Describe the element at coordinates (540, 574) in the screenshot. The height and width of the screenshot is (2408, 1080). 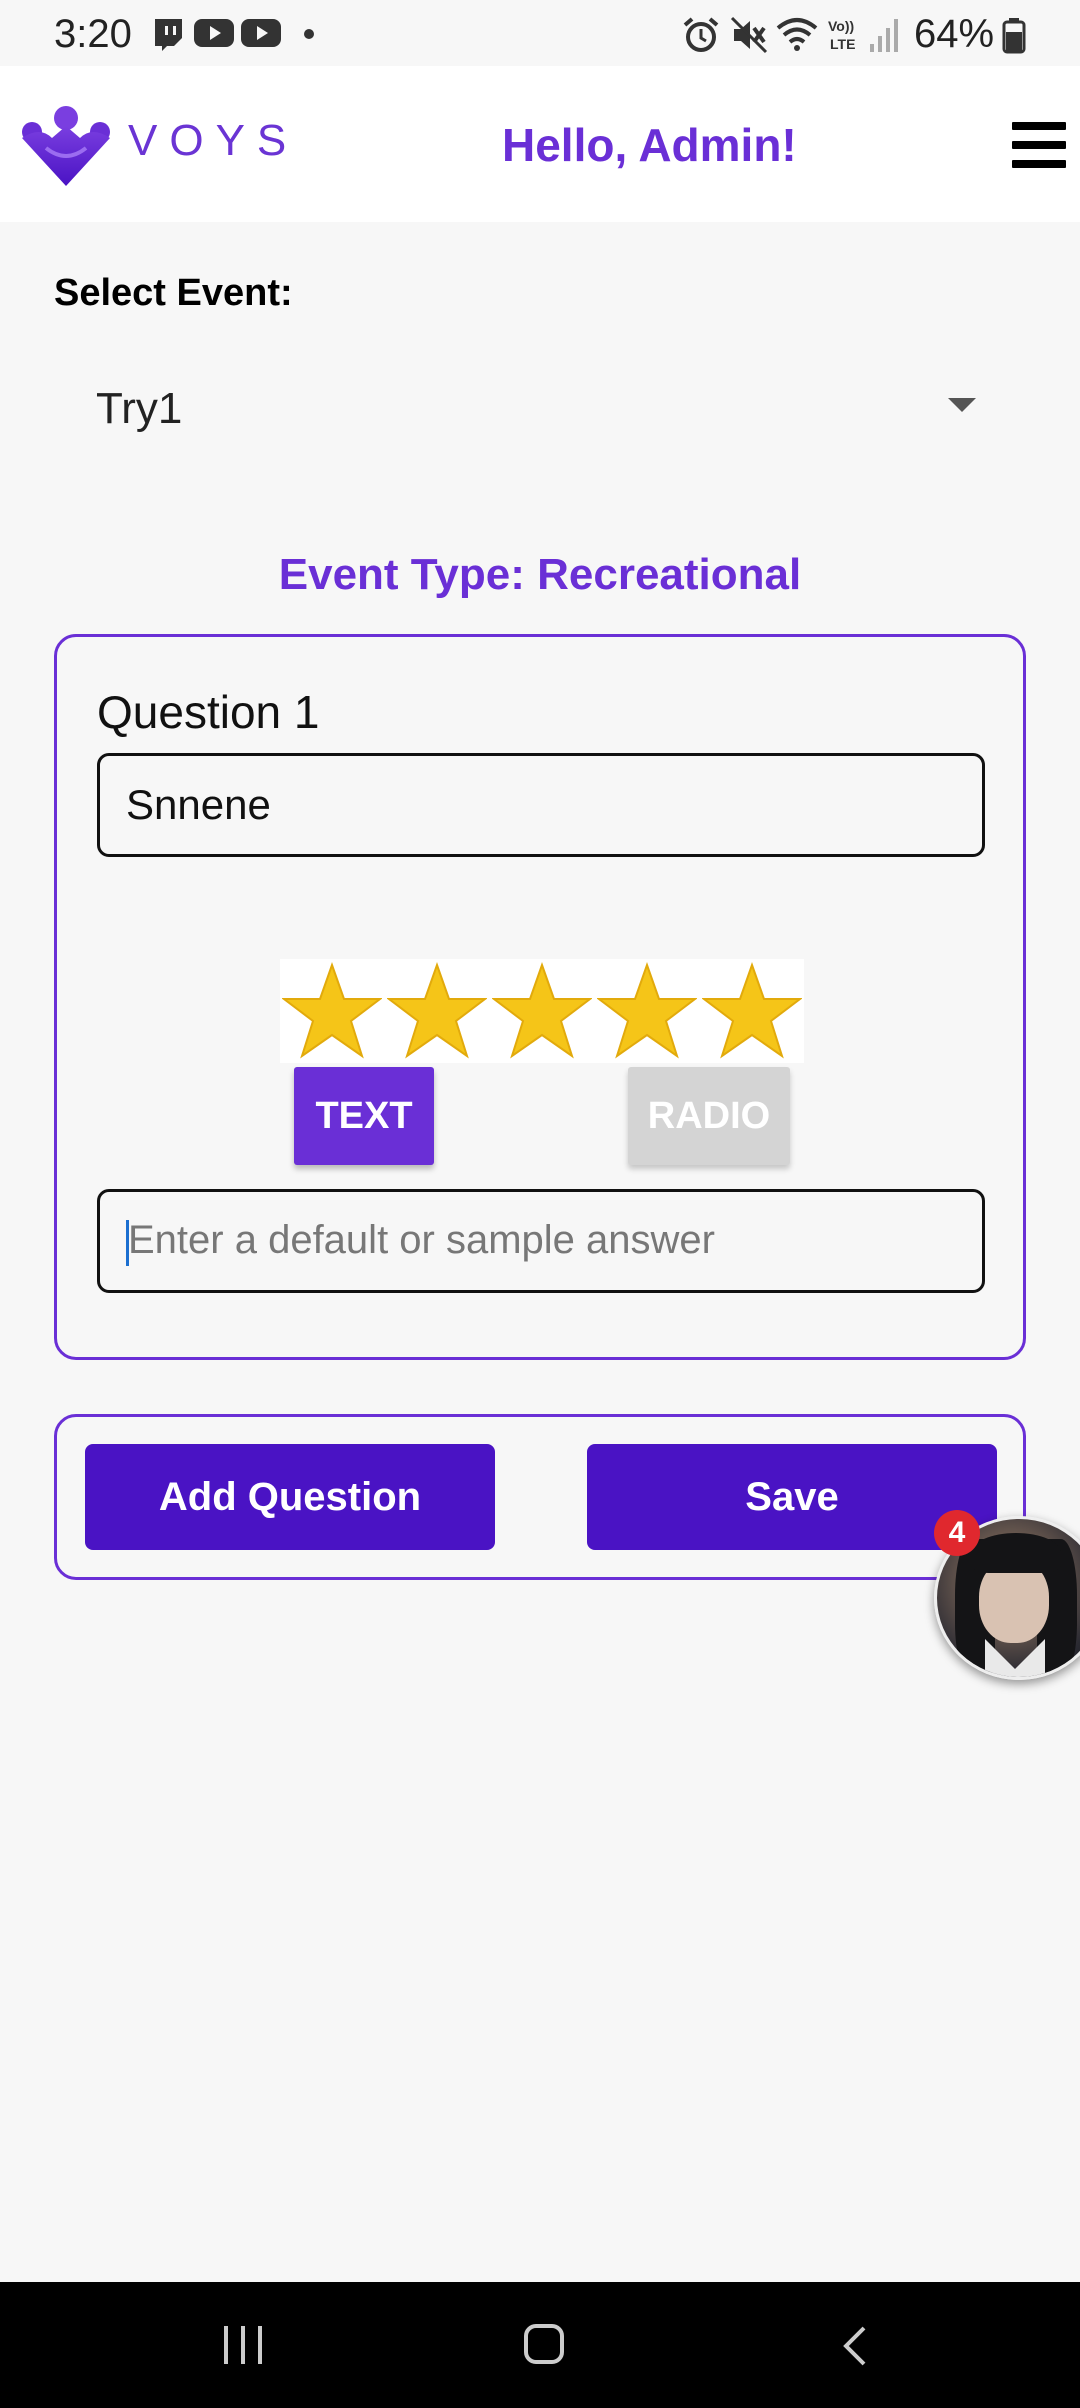
I see `event-type-text: Event Type: Recreational` at that location.